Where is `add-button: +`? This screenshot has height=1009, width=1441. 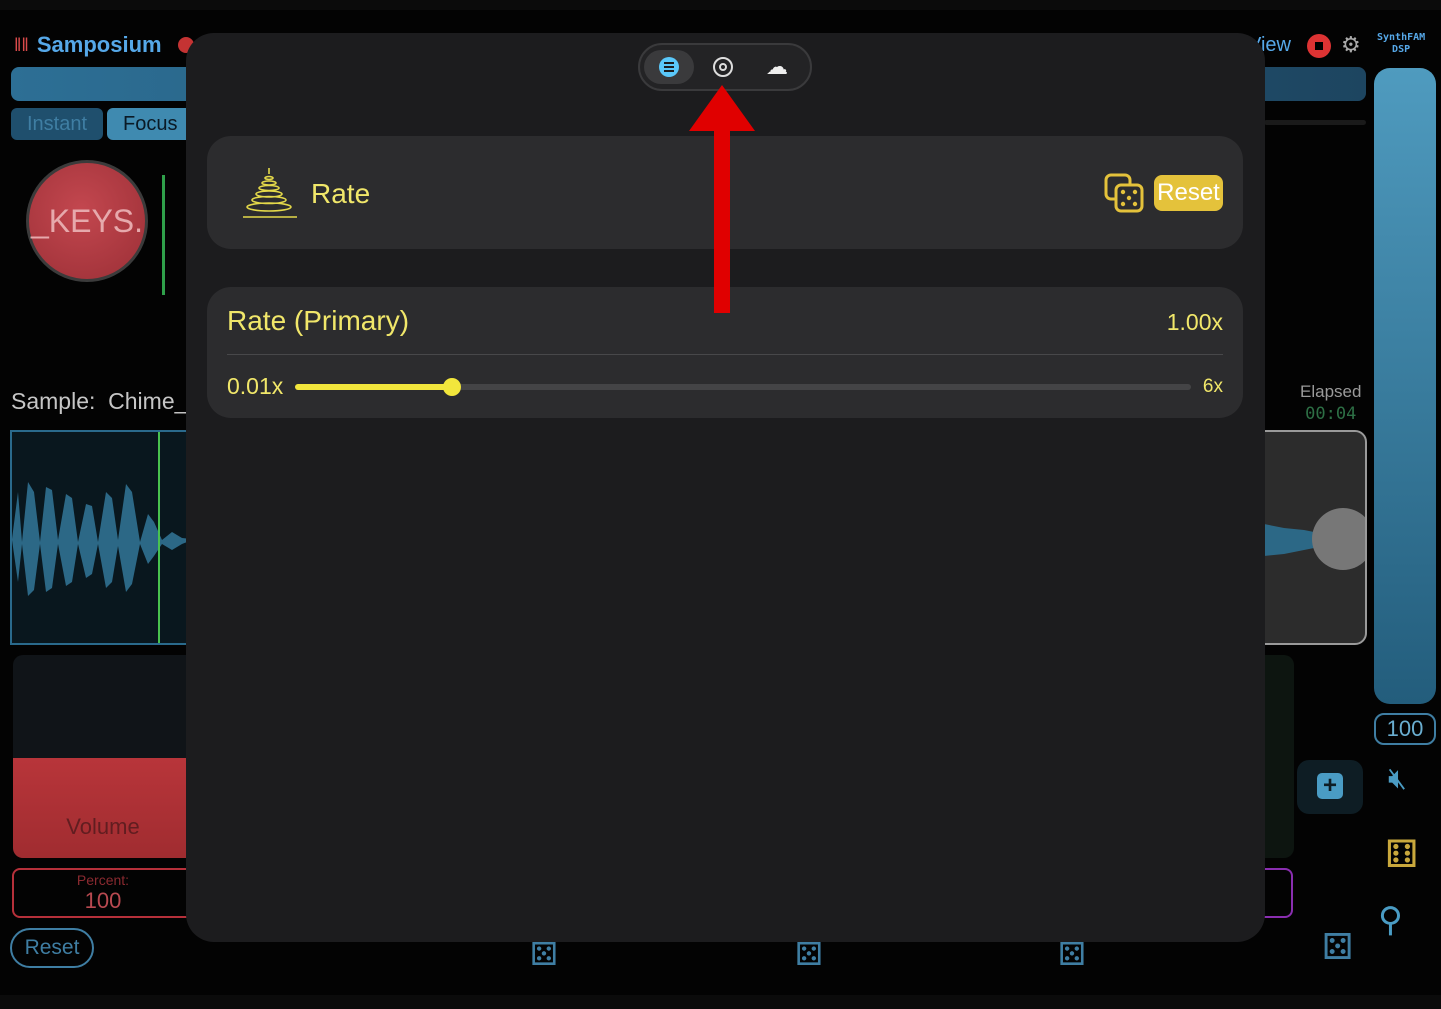
add-button: + is located at coordinates (1330, 787).